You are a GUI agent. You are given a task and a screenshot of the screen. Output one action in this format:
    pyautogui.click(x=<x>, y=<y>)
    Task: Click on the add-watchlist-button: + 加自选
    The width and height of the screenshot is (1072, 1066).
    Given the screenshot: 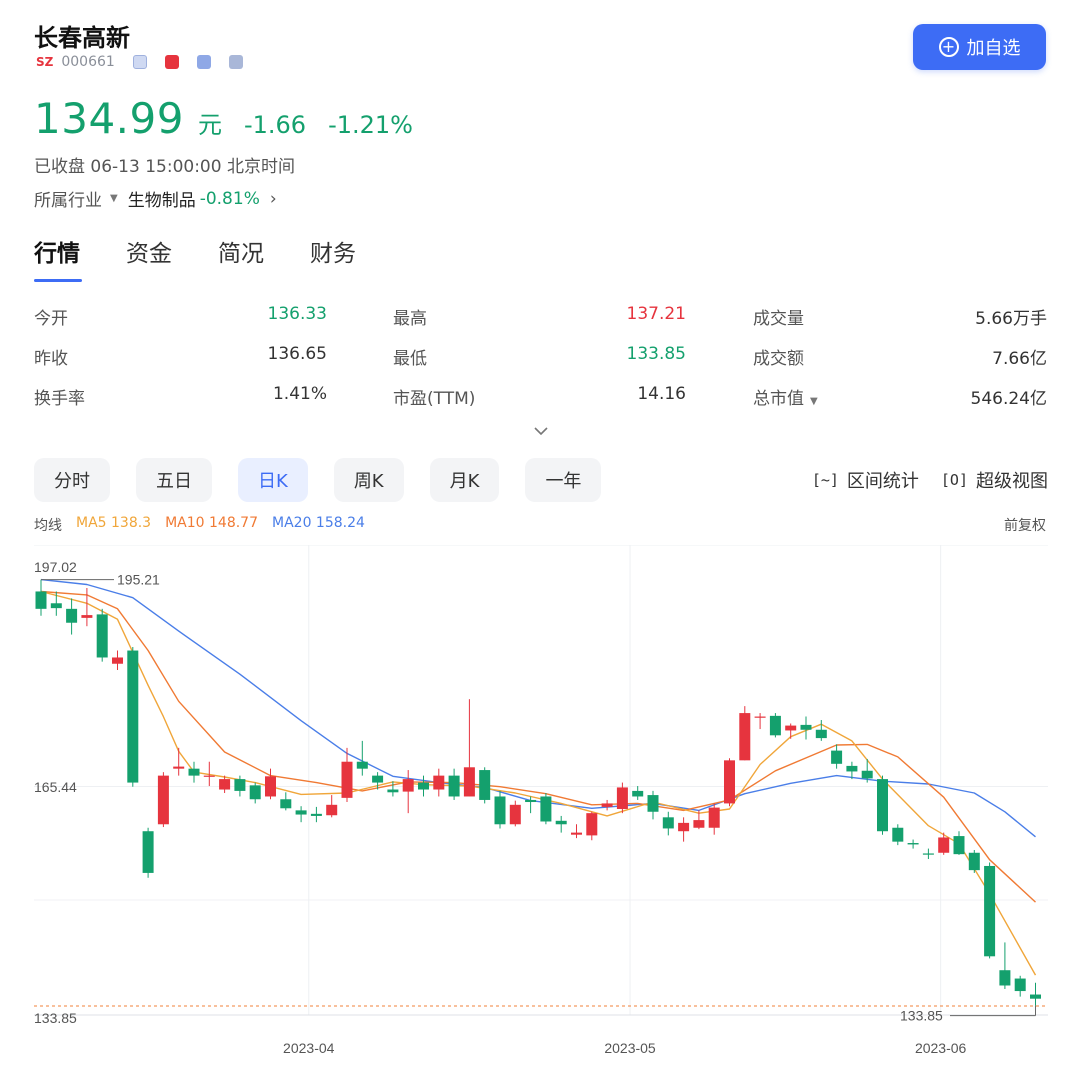 What is the action you would take?
    pyautogui.click(x=979, y=47)
    